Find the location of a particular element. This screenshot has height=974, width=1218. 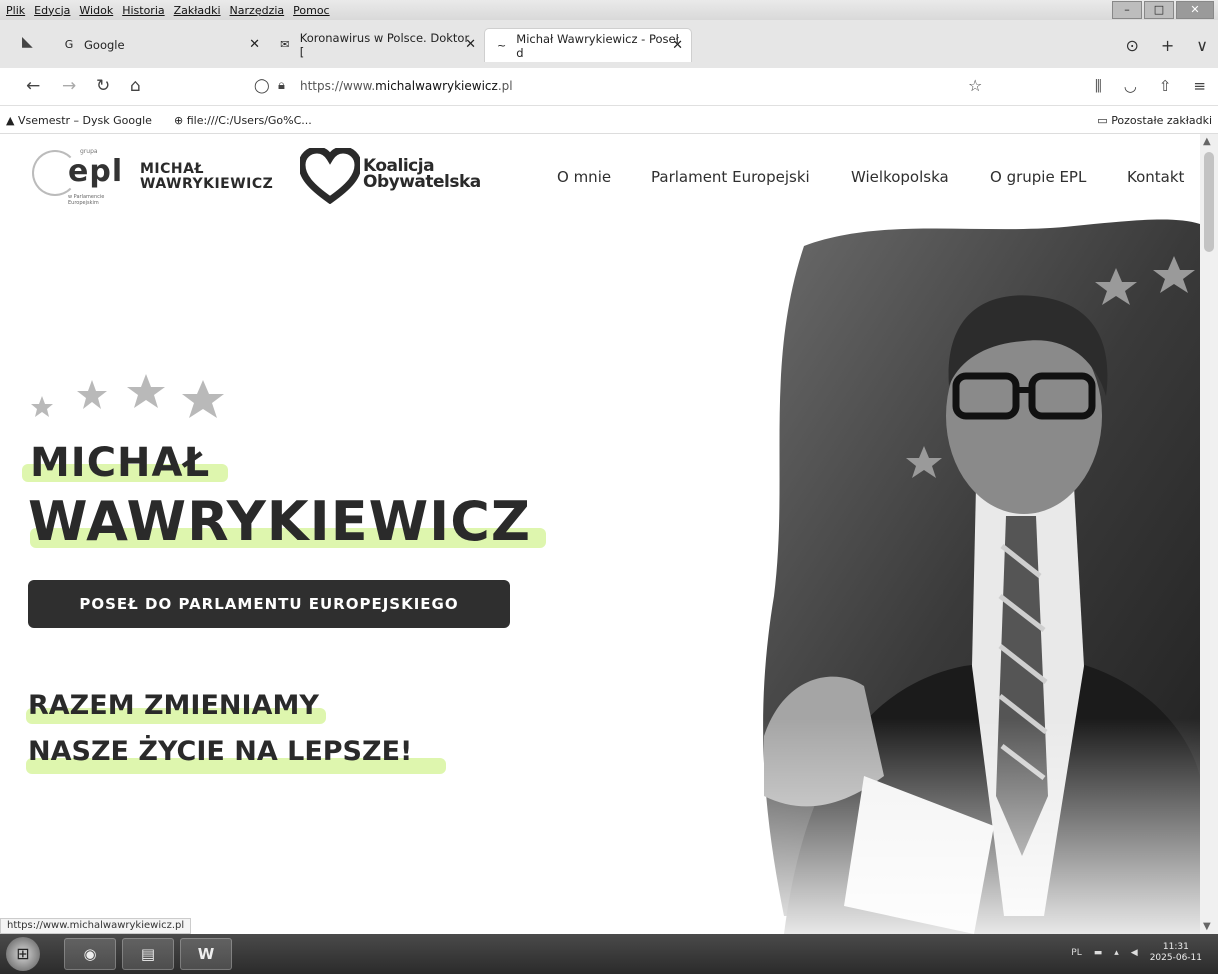

bookmark-star-icon: ☆ is located at coordinates (975, 85).